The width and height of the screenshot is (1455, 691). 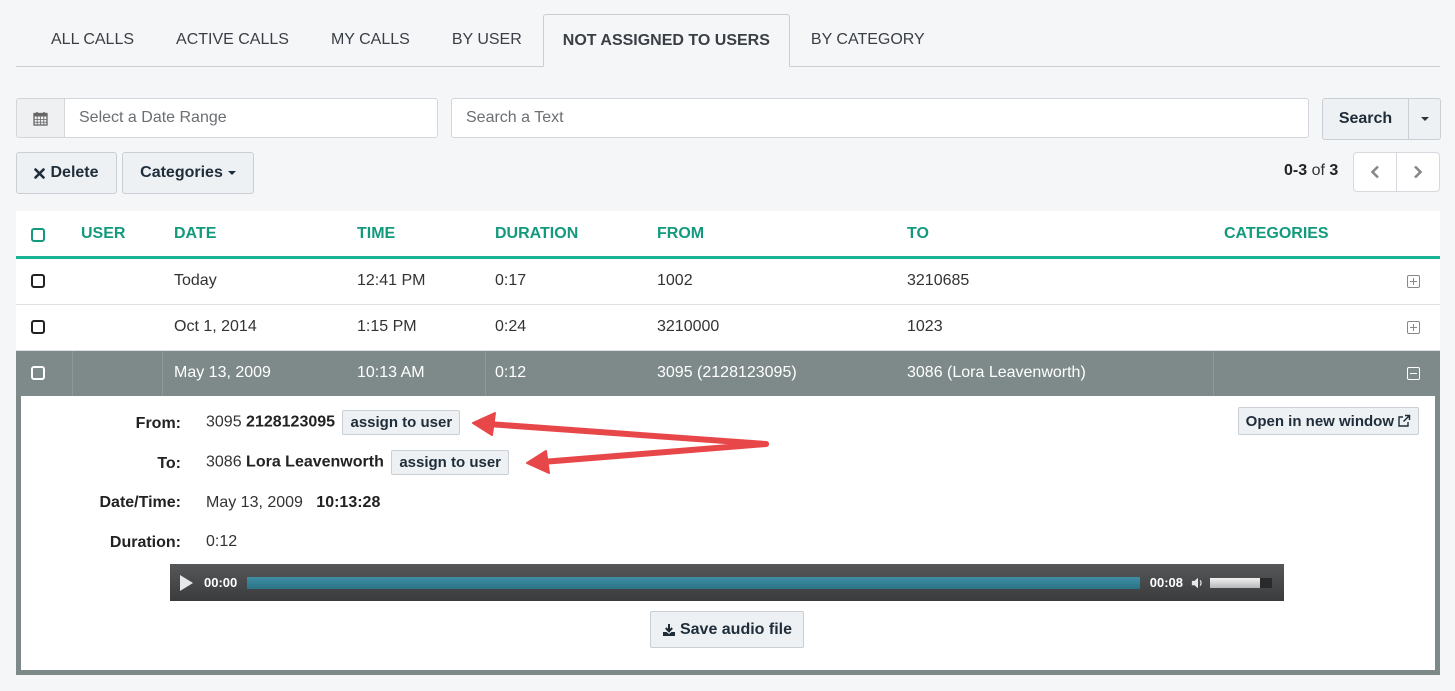 I want to click on from-number: 2128123095, so click(x=291, y=422).